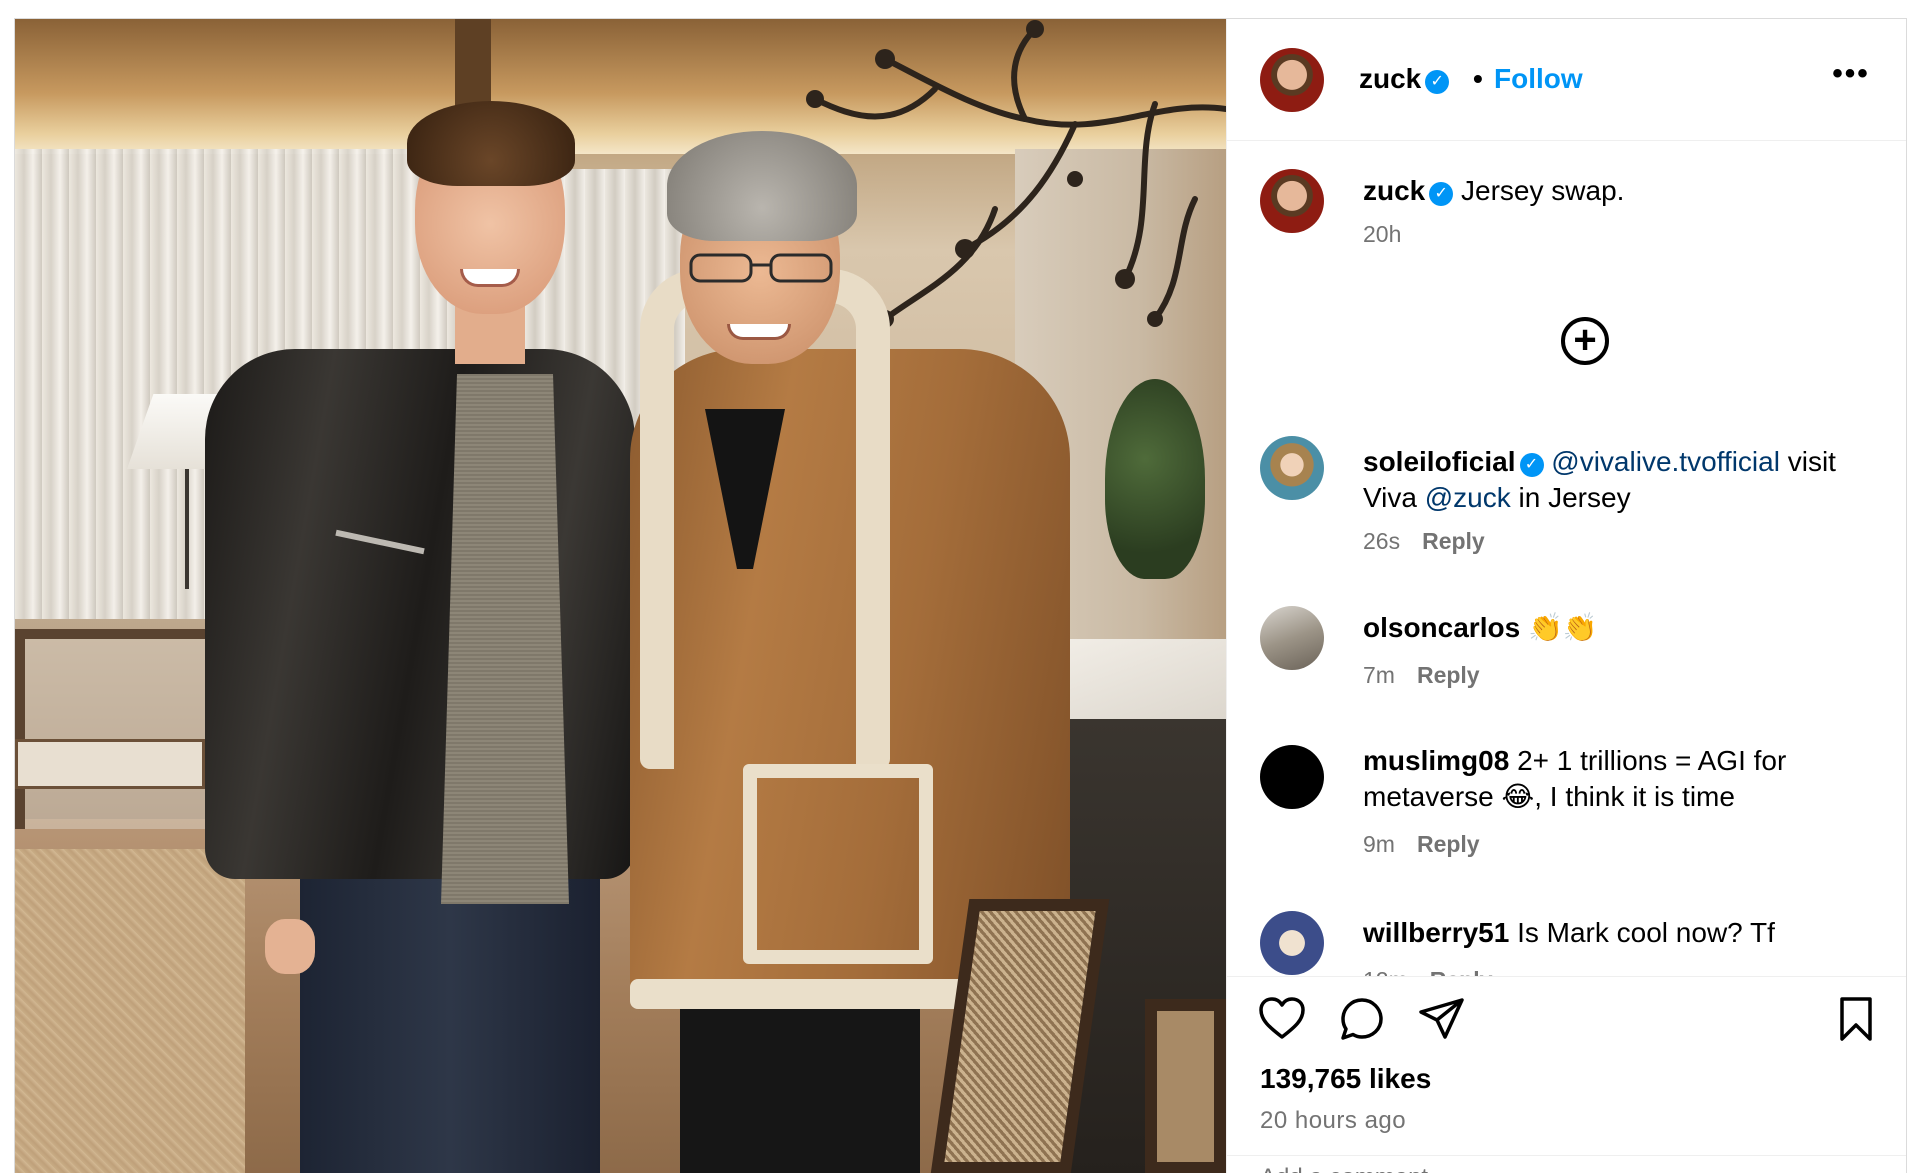  What do you see at coordinates (1362, 1019) in the screenshot?
I see `speech-bubble-icon` at bounding box center [1362, 1019].